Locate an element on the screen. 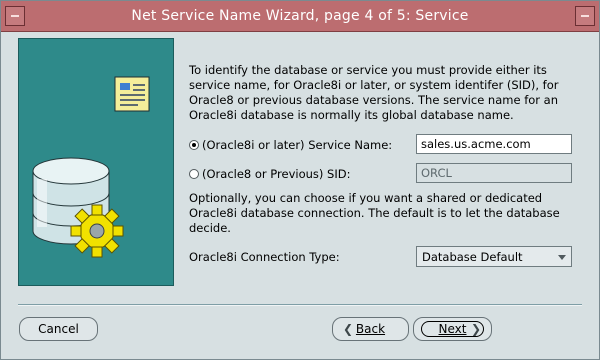 The image size is (600, 360). connection-type-label: Oracle8i Connection Type: is located at coordinates (264, 257).